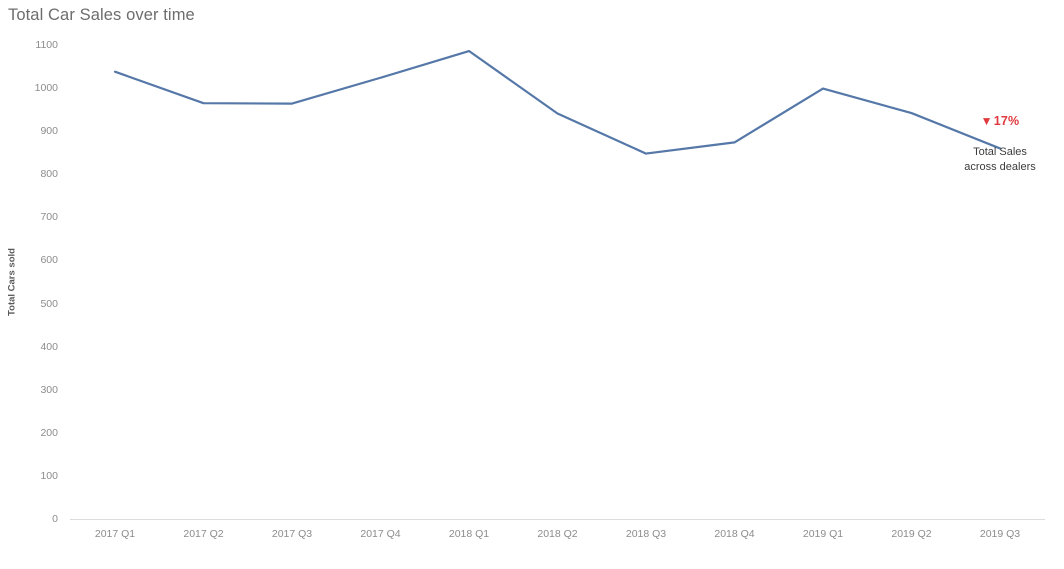  I want to click on y-tick-label: 400, so click(49, 346).